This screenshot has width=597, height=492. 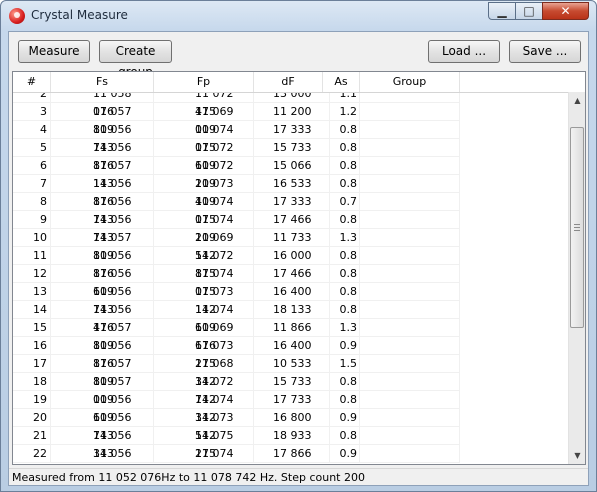 What do you see at coordinates (204, 191) in the screenshot?
I see `fp-cell: 11 073 409` at bounding box center [204, 191].